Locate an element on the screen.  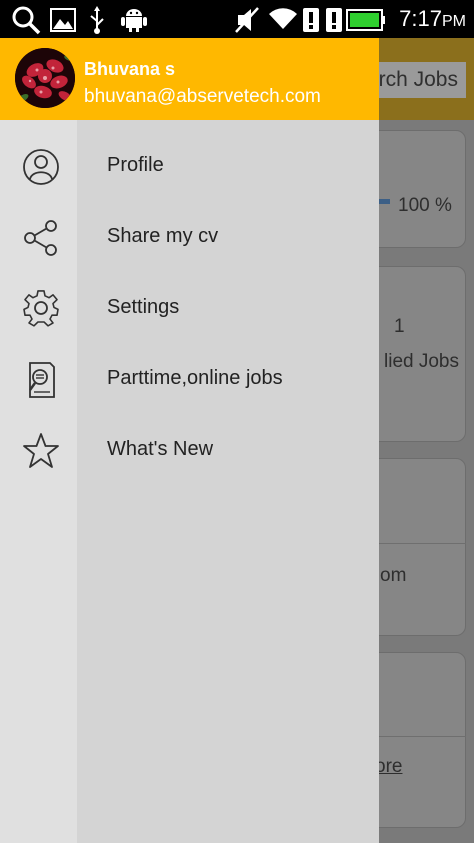
clock: 7:17PM is located at coordinates (432, 19).